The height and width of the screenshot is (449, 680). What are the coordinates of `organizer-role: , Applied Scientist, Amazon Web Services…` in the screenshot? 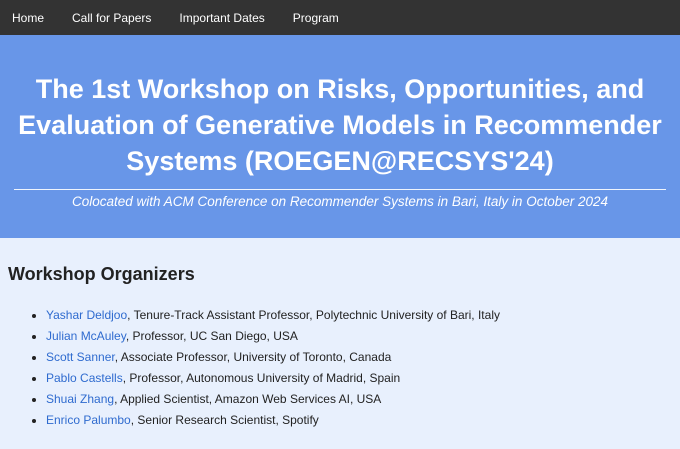 It's located at (248, 399).